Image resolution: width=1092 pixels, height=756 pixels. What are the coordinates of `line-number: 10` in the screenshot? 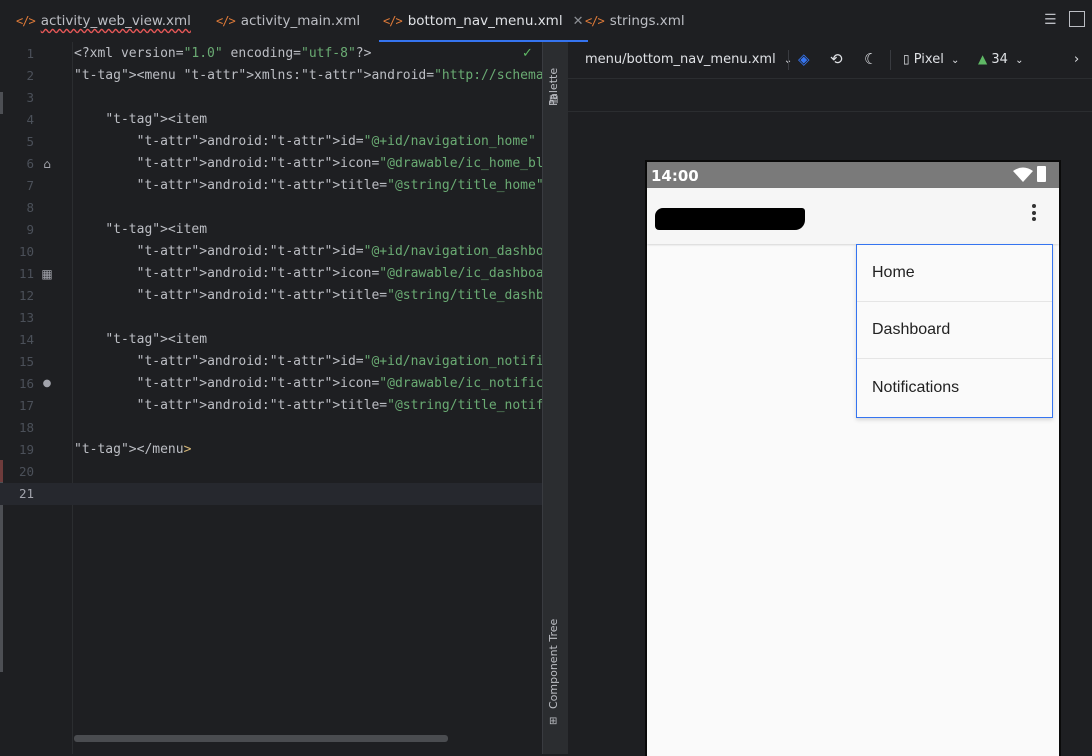 It's located at (26, 251).